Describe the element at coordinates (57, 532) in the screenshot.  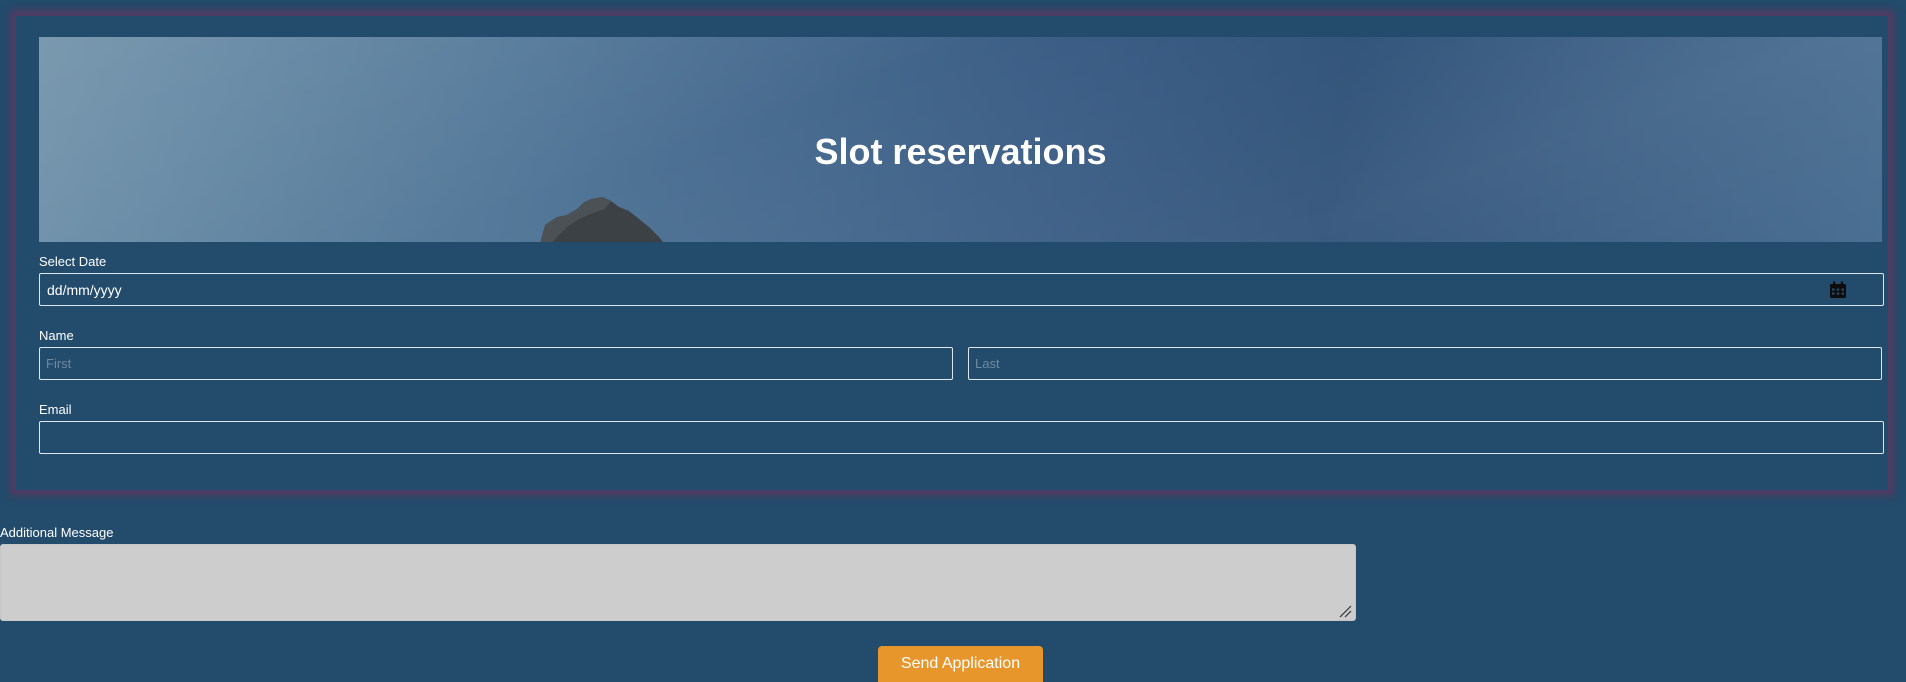
I see `message-label: Additional Message` at that location.